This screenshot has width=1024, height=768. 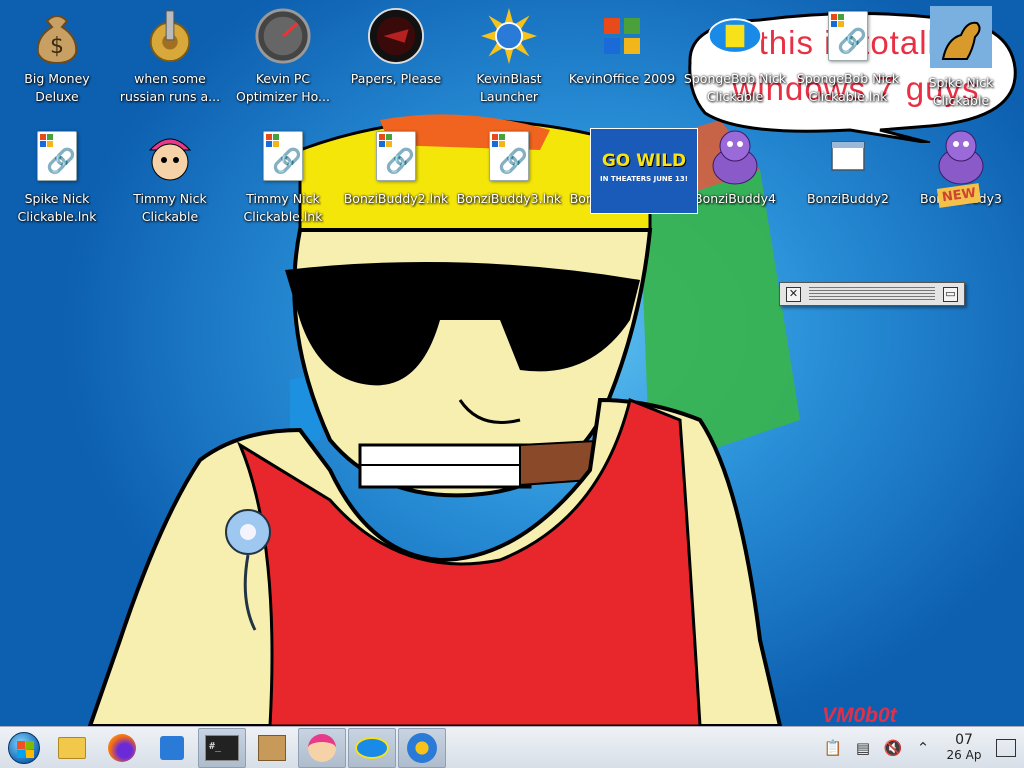 What do you see at coordinates (848, 156) in the screenshot?
I see `window-icon` at bounding box center [848, 156].